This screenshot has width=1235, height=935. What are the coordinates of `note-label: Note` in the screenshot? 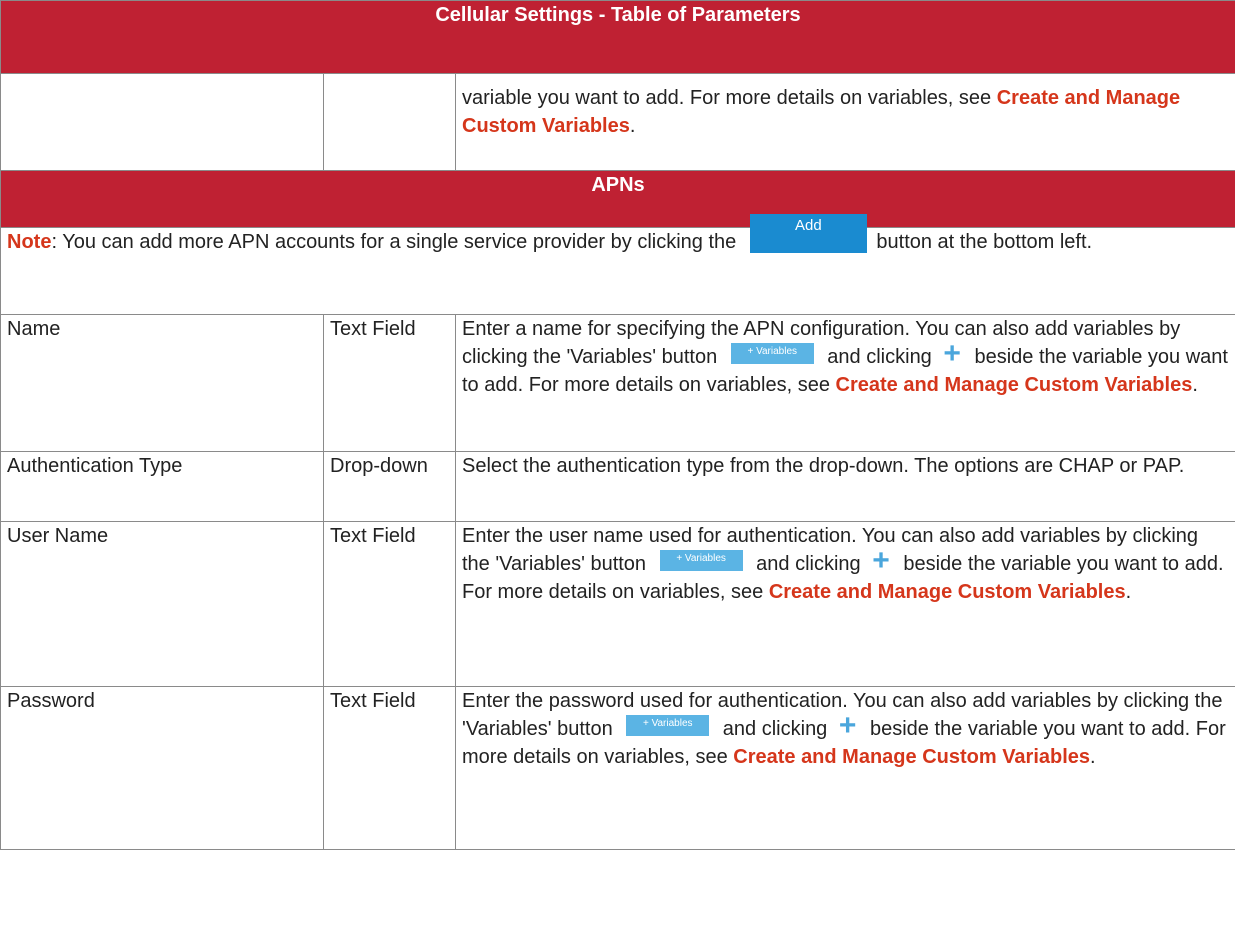 It's located at (29, 242).